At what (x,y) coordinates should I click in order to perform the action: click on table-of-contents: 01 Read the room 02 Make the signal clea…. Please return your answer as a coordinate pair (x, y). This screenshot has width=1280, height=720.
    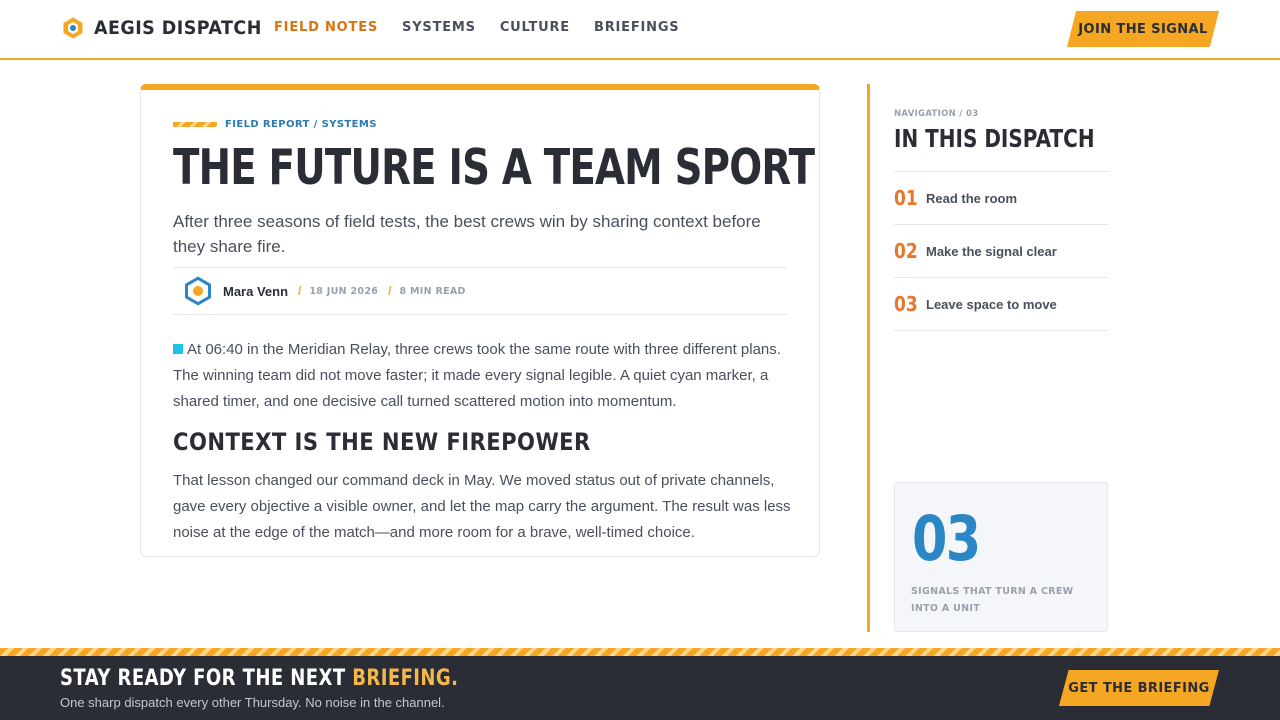
    Looking at the image, I should click on (1001, 251).